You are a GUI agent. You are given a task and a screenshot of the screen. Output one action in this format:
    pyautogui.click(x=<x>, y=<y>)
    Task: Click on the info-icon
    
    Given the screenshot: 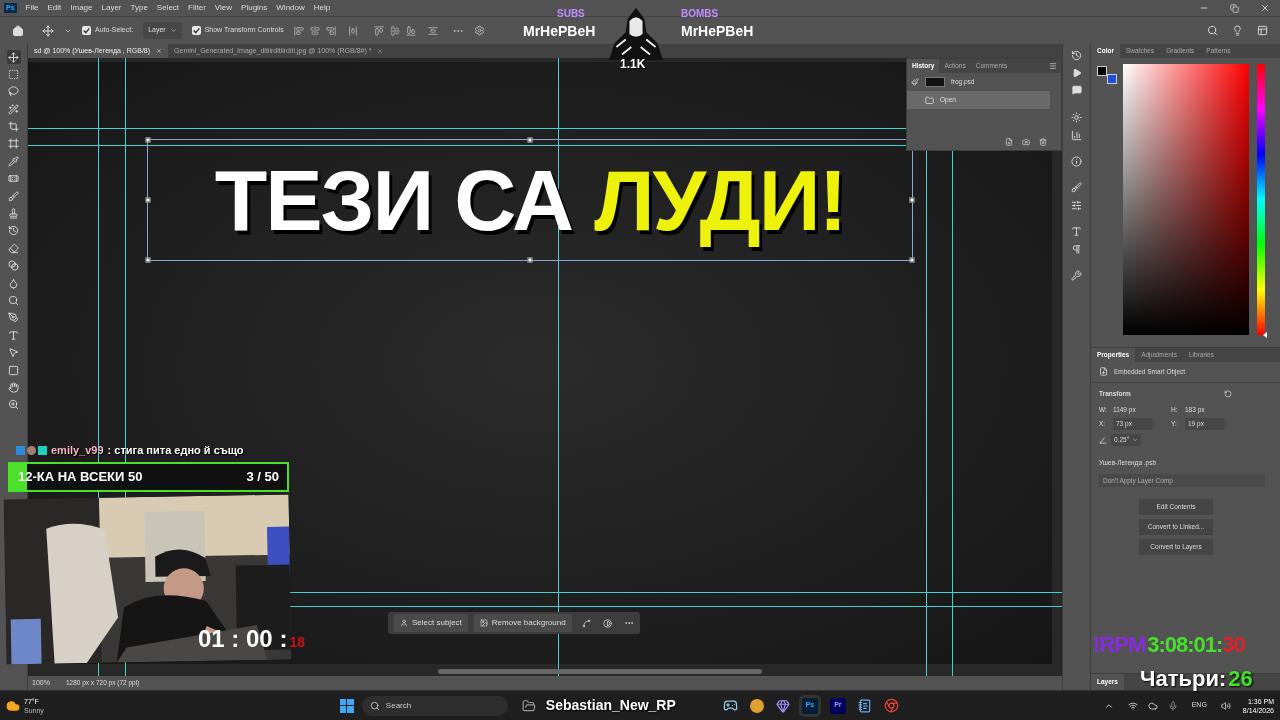 What is the action you would take?
    pyautogui.click(x=1076, y=161)
    